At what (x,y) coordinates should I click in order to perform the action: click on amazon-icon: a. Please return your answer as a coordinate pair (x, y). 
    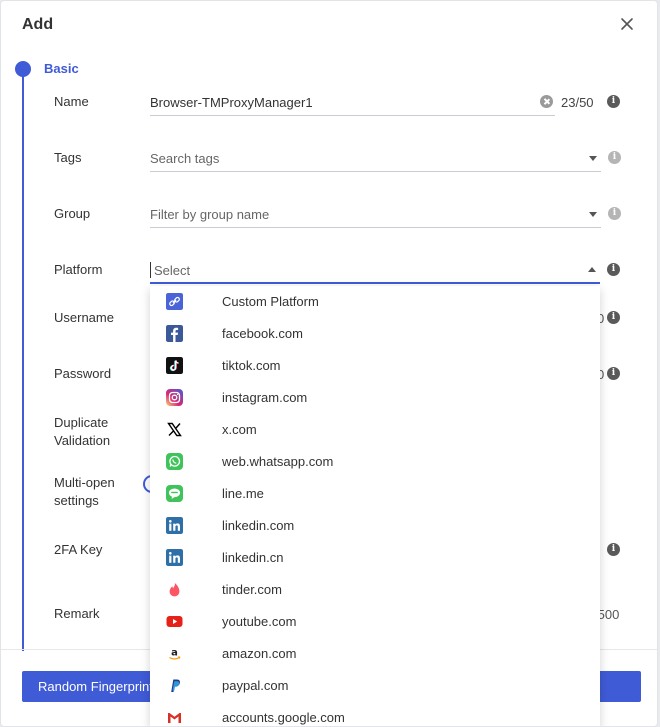
    Looking at the image, I should click on (174, 653).